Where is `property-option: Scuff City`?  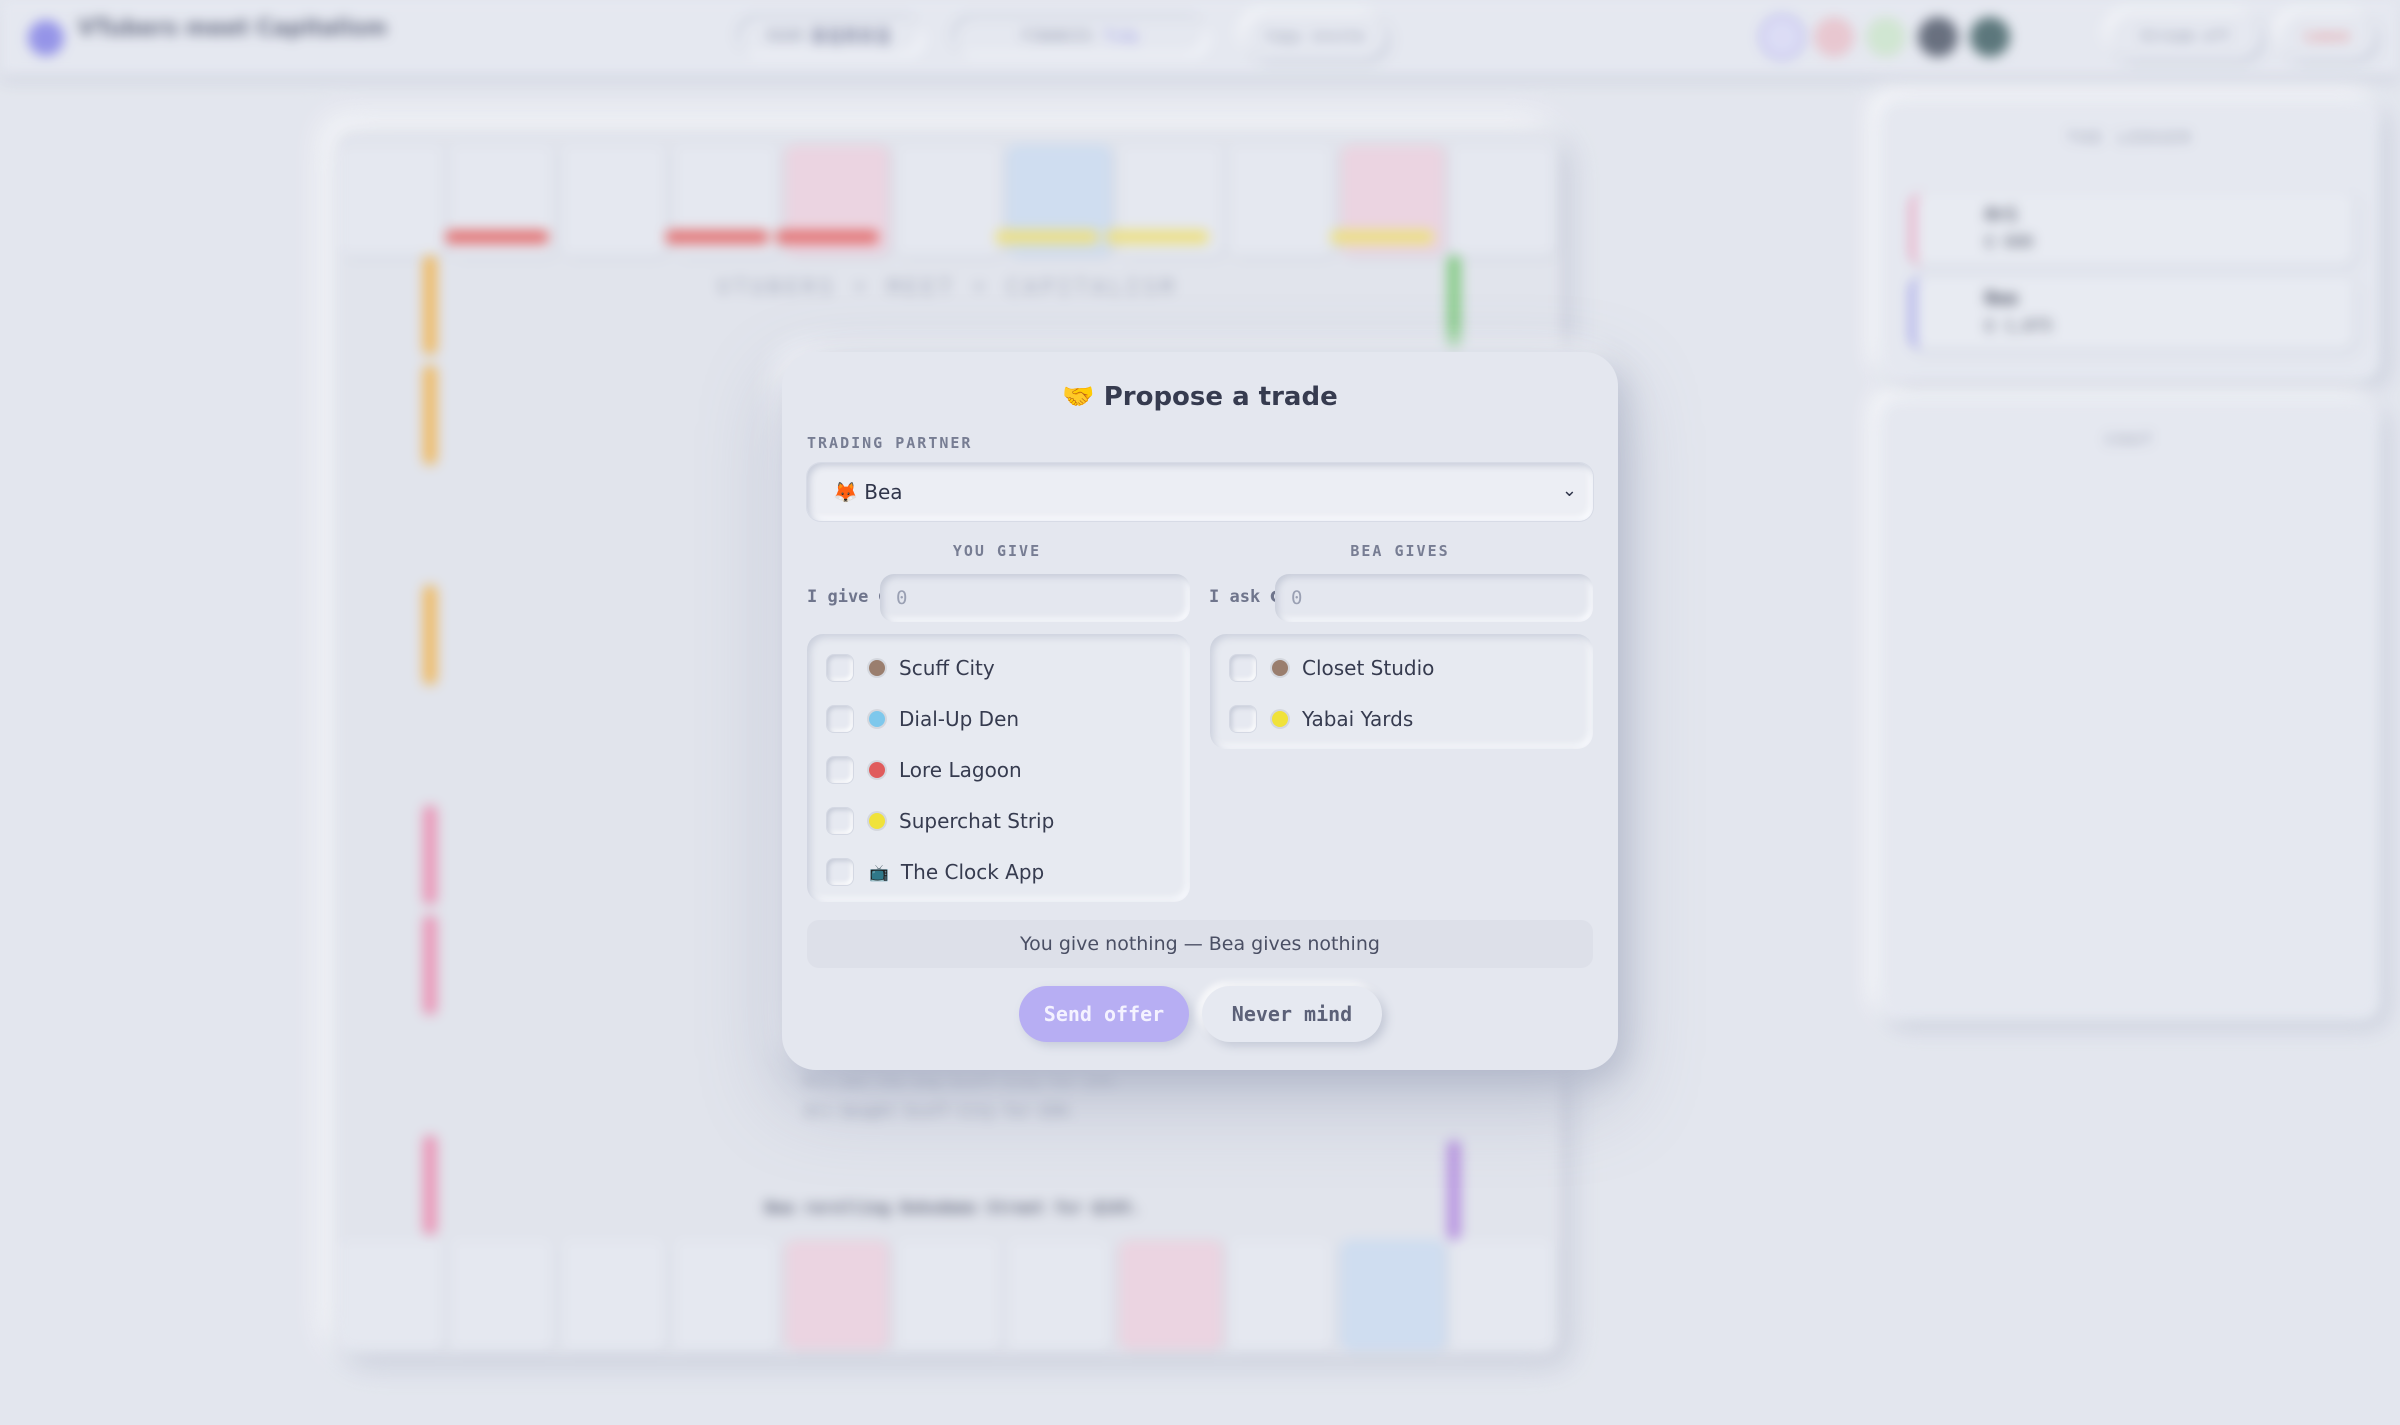
property-option: Scuff City is located at coordinates (911, 668).